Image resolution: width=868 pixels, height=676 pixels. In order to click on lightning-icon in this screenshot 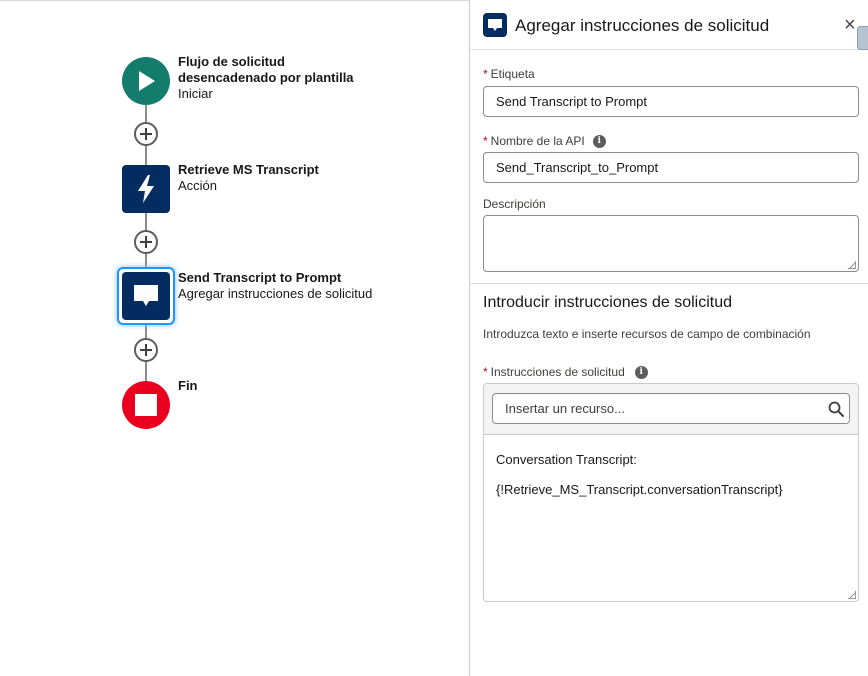, I will do `click(146, 189)`.